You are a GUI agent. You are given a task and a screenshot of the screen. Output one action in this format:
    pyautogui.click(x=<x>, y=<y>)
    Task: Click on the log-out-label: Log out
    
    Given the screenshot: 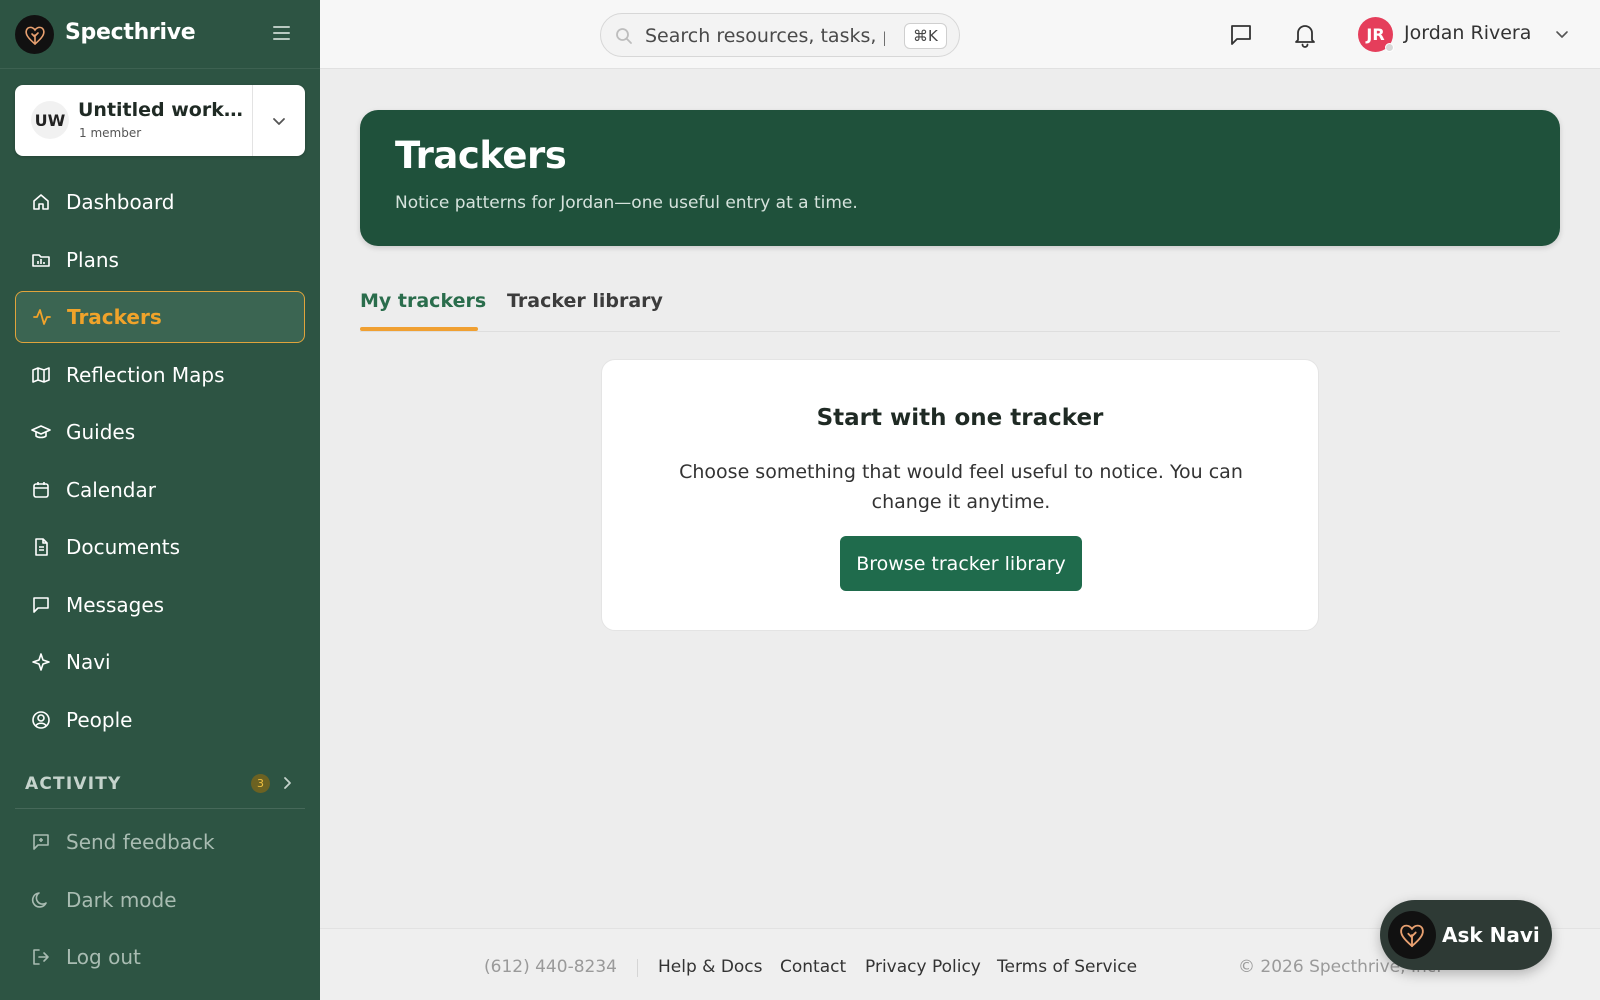 What is the action you would take?
    pyautogui.click(x=103, y=957)
    